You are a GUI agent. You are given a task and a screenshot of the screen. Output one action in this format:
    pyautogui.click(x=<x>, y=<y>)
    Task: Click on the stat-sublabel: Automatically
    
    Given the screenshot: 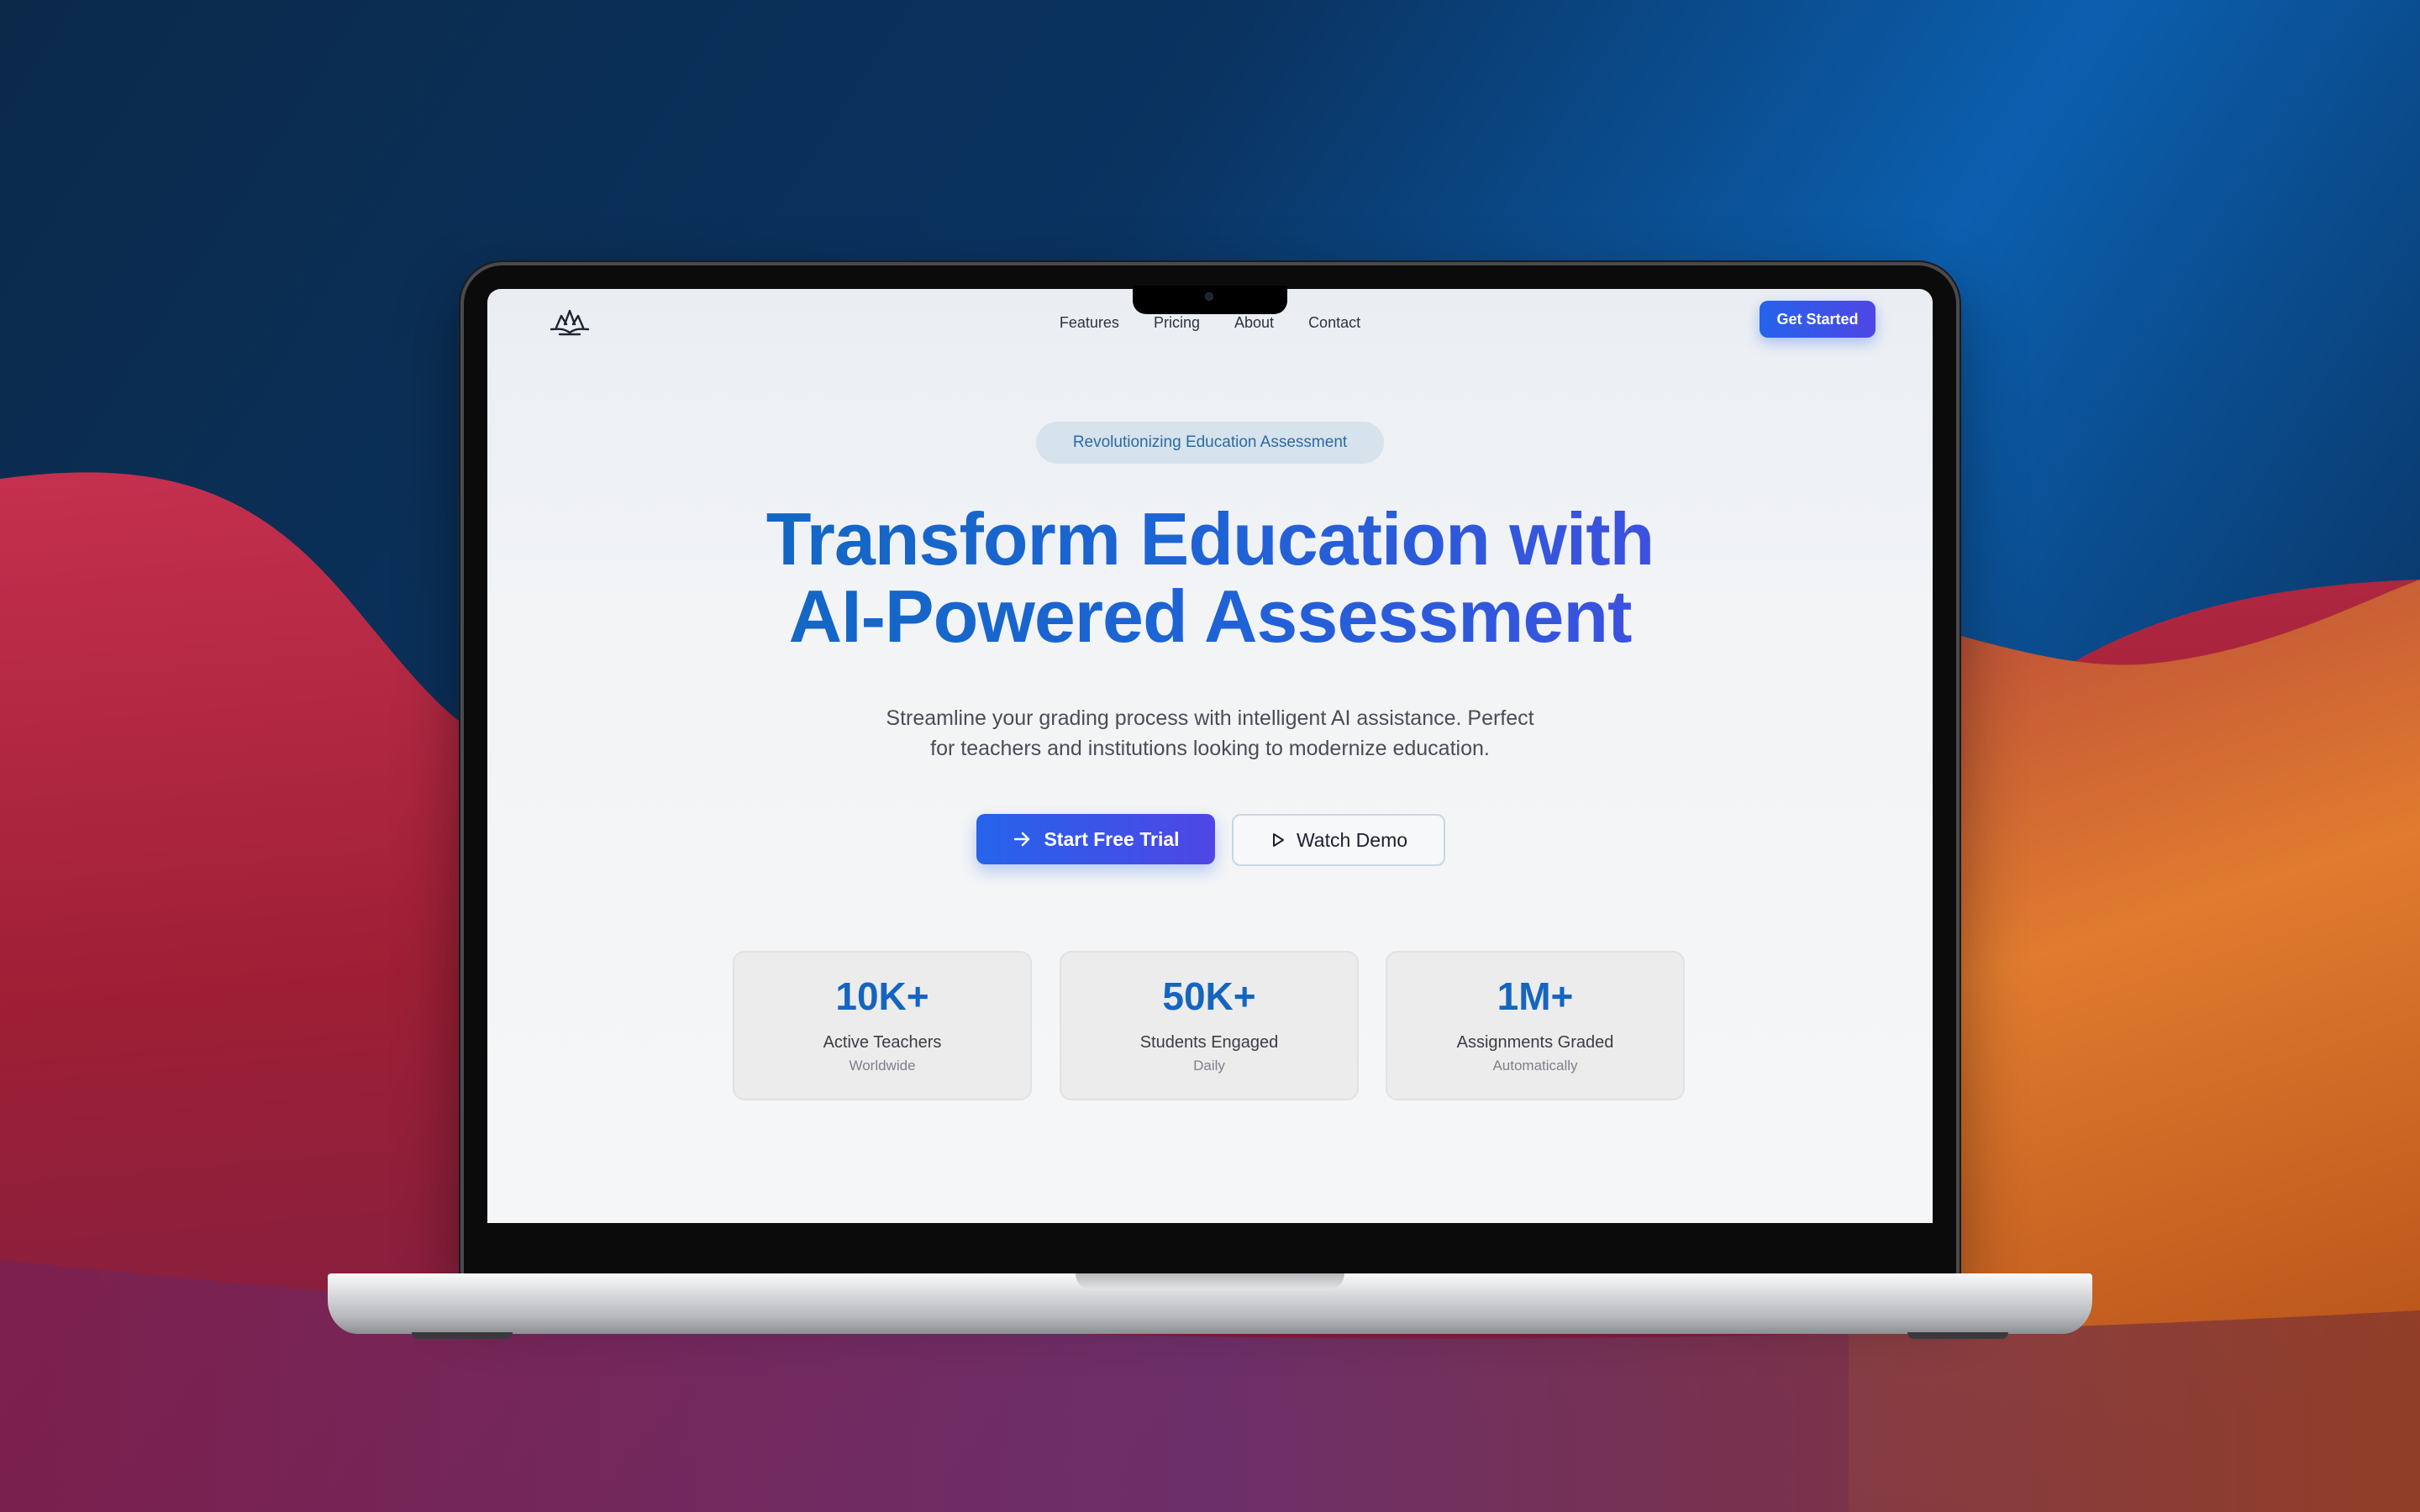 What is the action you would take?
    pyautogui.click(x=1535, y=1066)
    